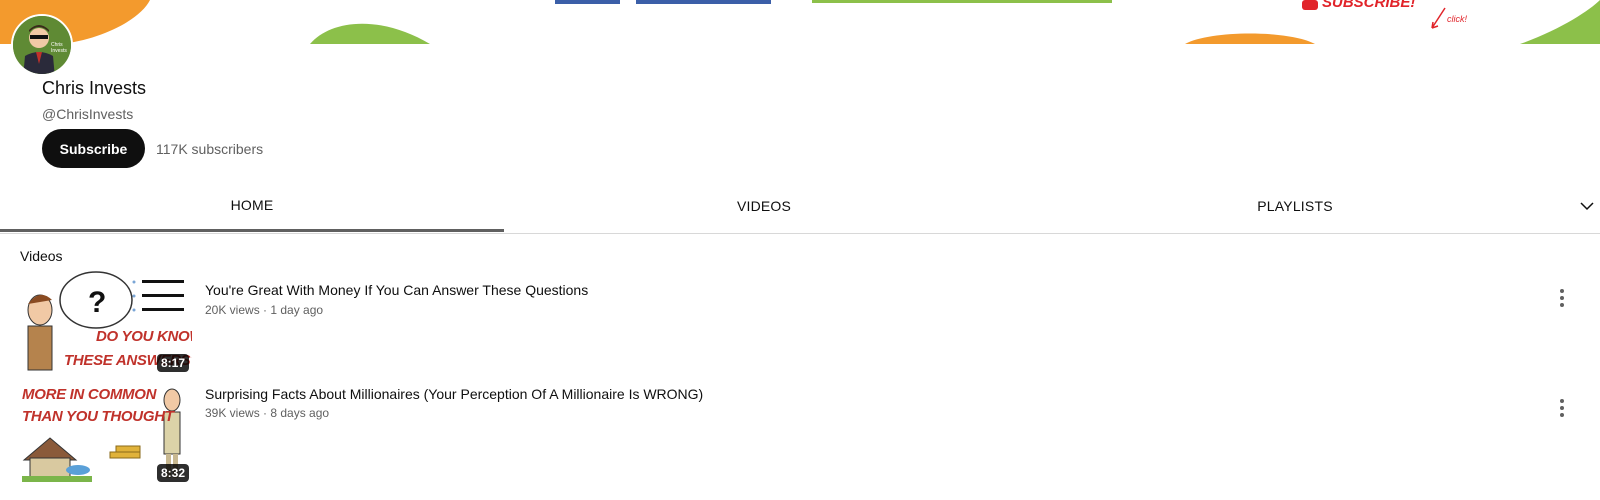 The image size is (1600, 500). What do you see at coordinates (41, 256) in the screenshot?
I see `section-title: Videos` at bounding box center [41, 256].